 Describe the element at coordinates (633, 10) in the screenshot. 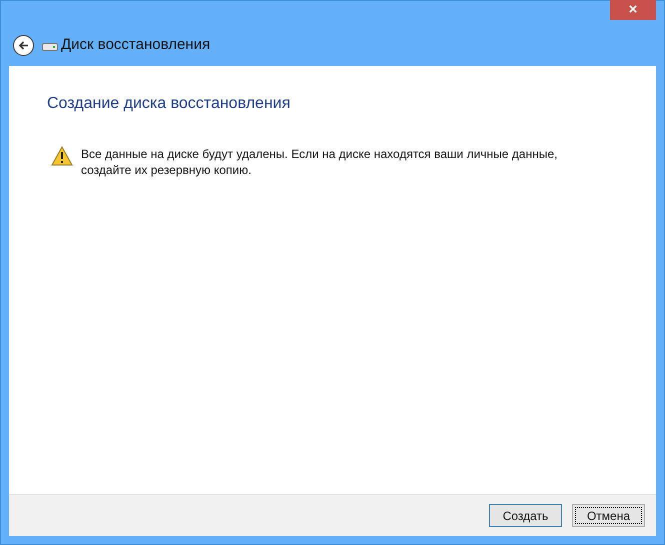

I see `close-button: ×` at that location.